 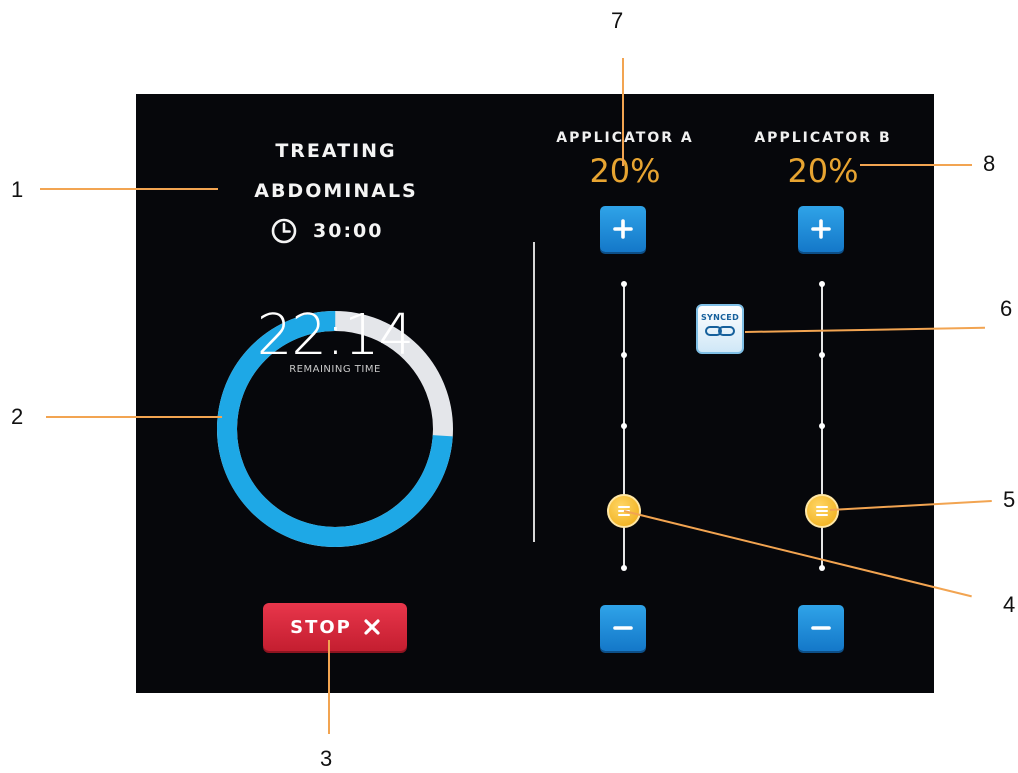 I want to click on close-icon, so click(x=372, y=627).